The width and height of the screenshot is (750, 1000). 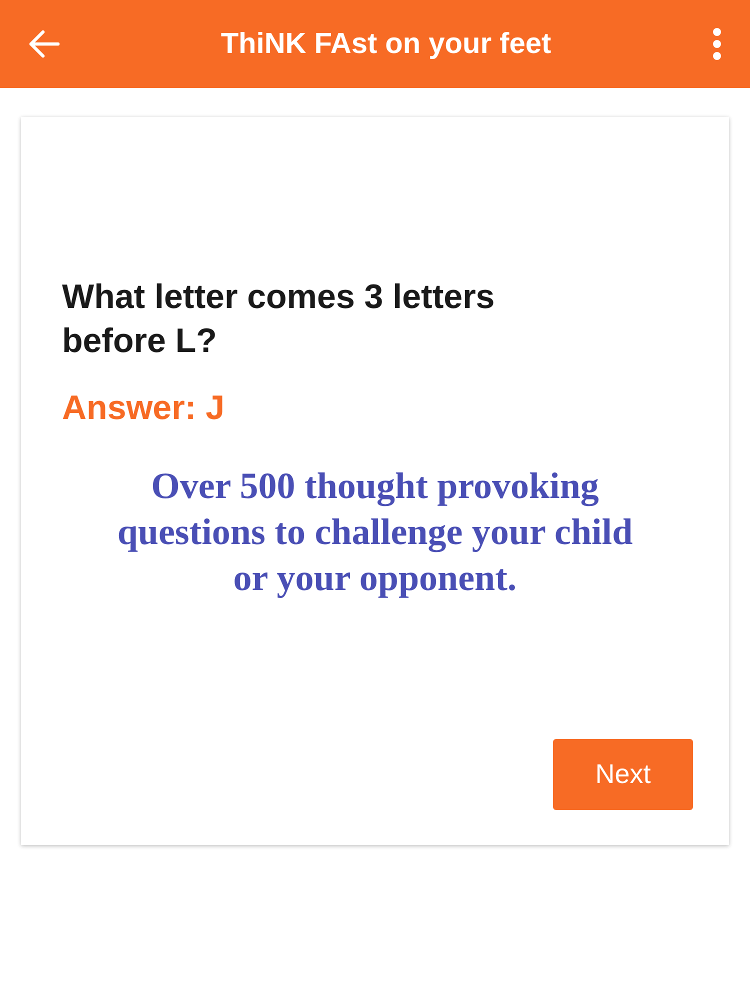 What do you see at coordinates (144, 408) in the screenshot?
I see `answer-text: Answer: J` at bounding box center [144, 408].